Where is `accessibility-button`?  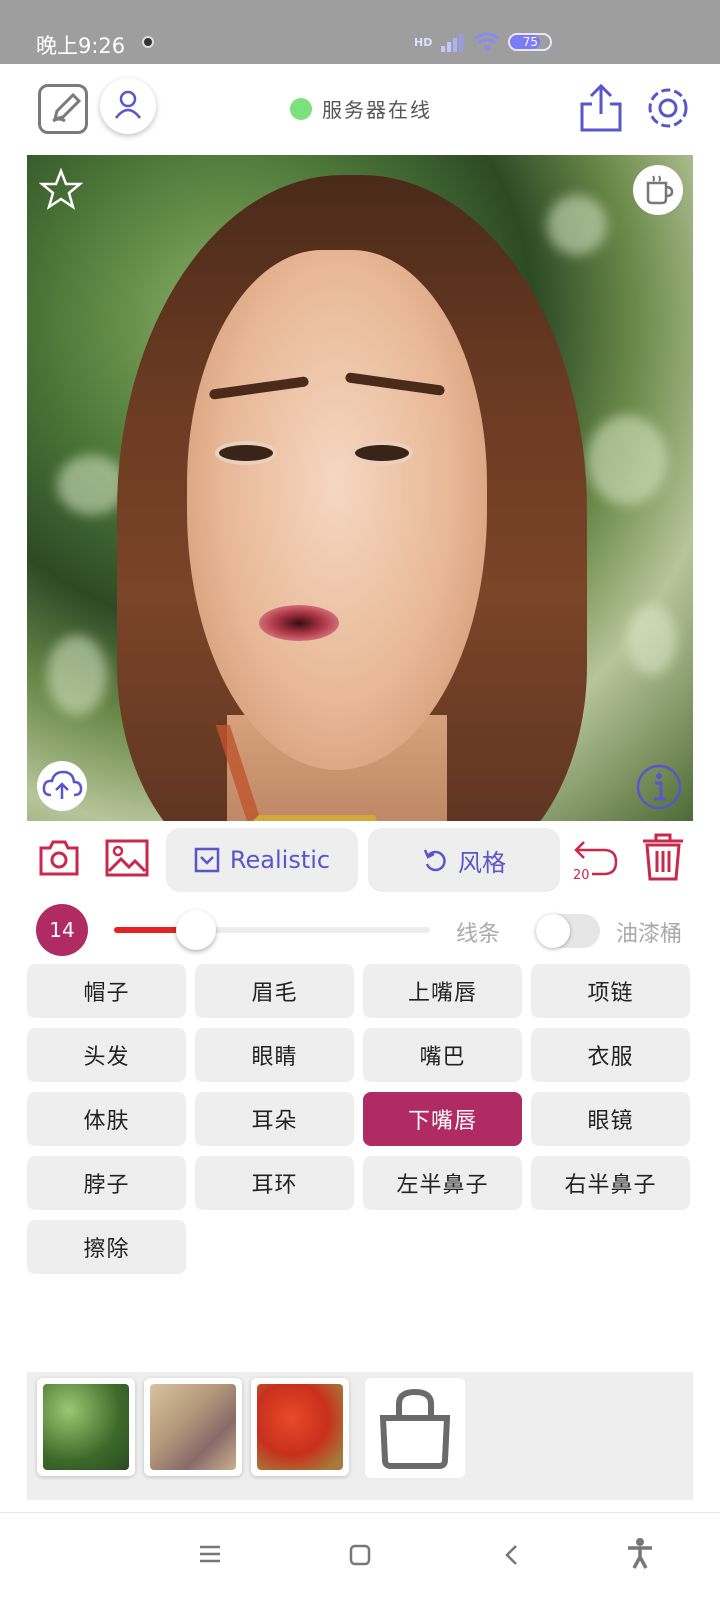 accessibility-button is located at coordinates (640, 1555).